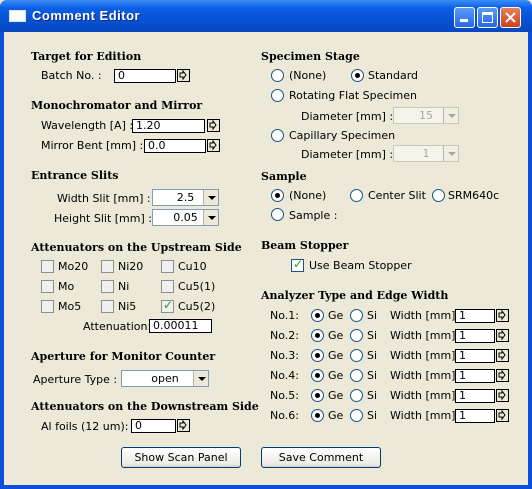 The image size is (532, 489). Describe the element at coordinates (277, 75) in the screenshot. I see `stage-none-radio` at that location.